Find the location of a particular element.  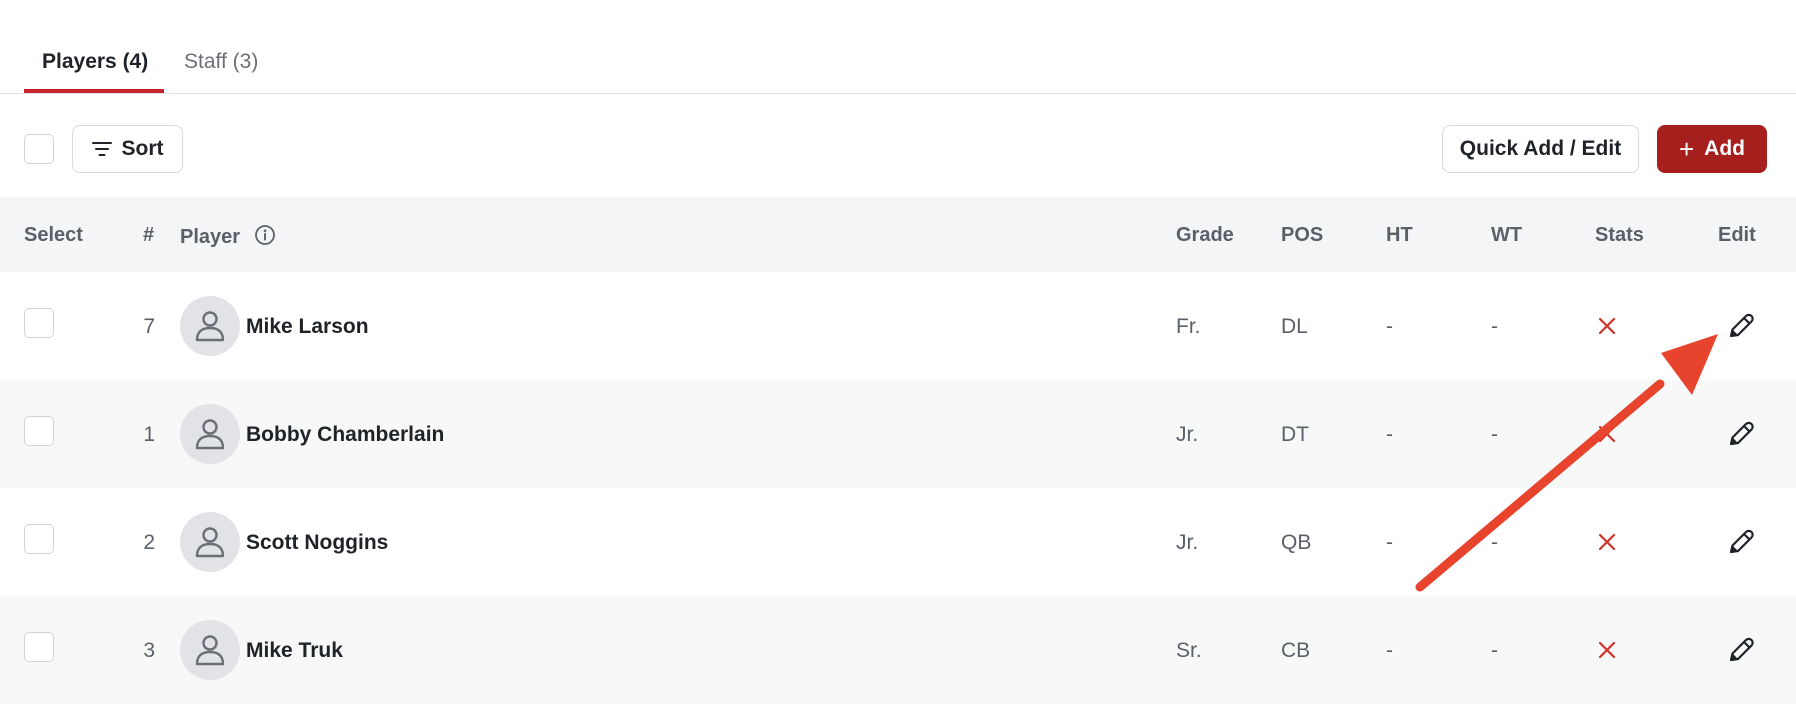

header-grade: Grade is located at coordinates (1205, 235).